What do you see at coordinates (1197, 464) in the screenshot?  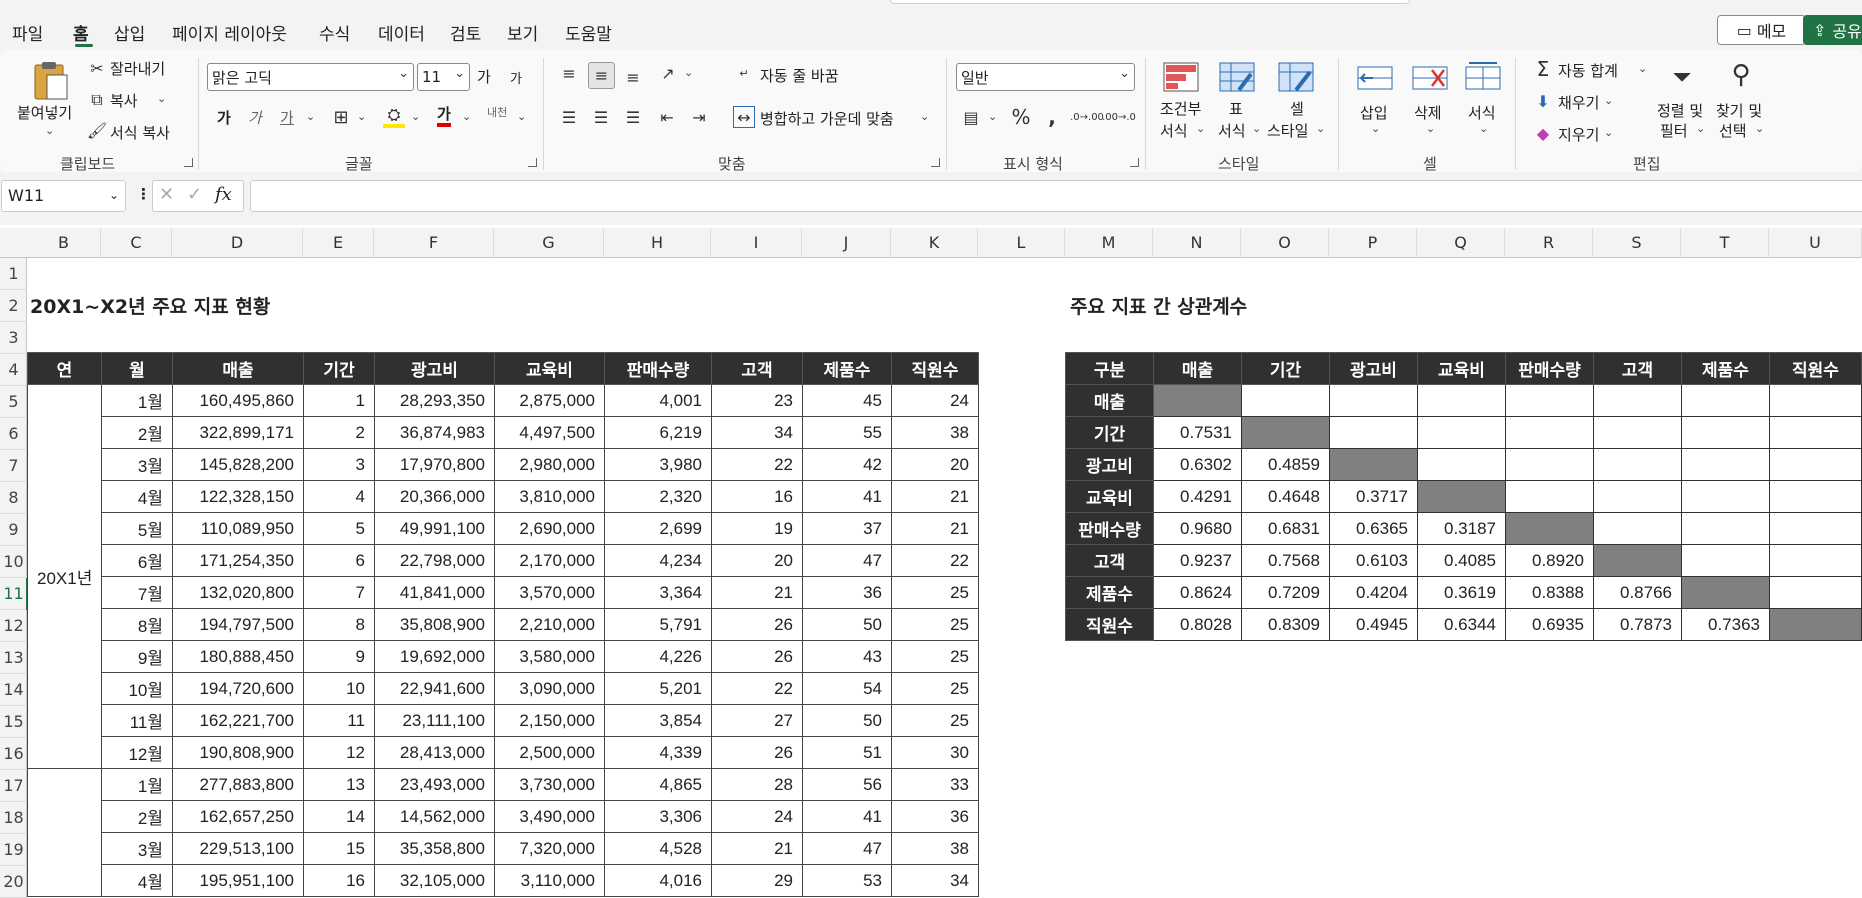 I see `correlation-cell: 0.6302` at bounding box center [1197, 464].